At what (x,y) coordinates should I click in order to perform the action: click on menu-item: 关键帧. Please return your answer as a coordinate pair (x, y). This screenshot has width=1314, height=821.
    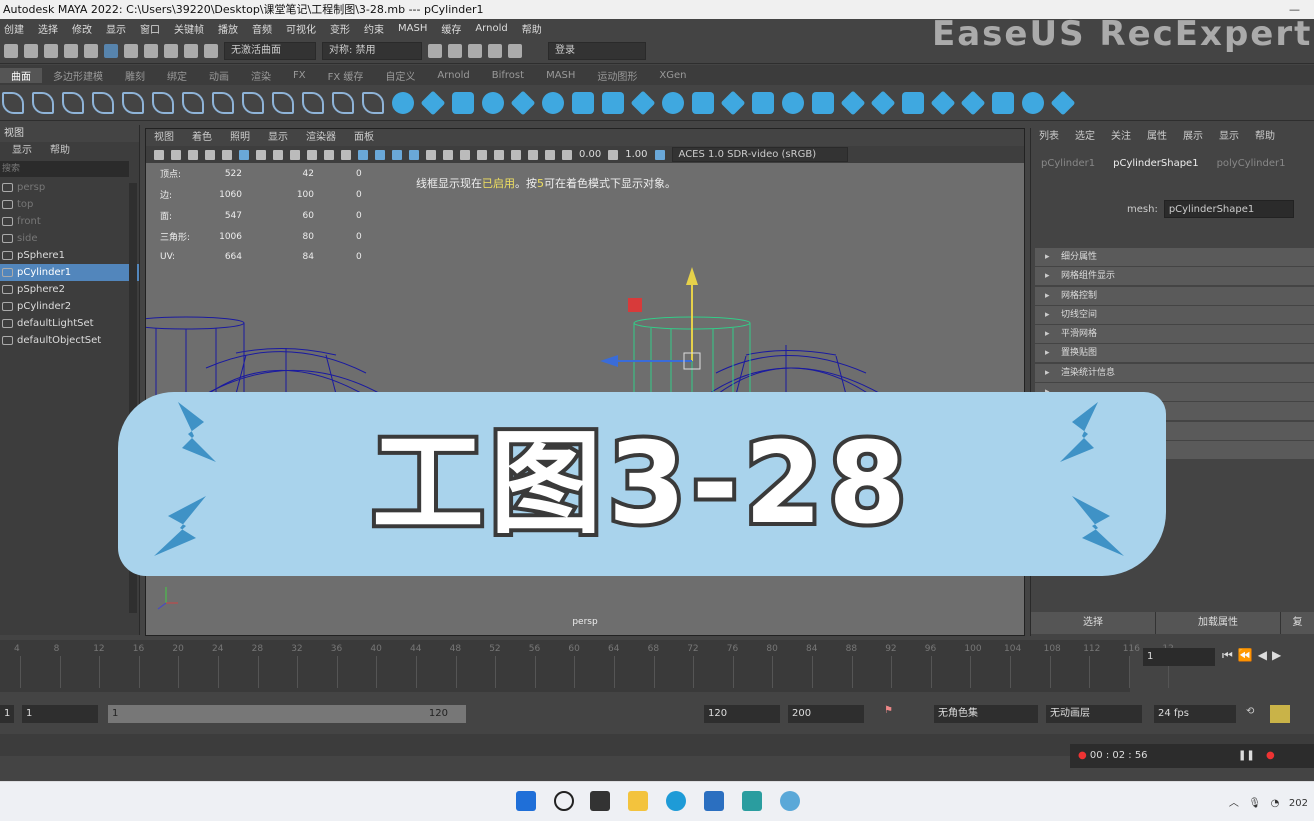
    Looking at the image, I should click on (189, 28).